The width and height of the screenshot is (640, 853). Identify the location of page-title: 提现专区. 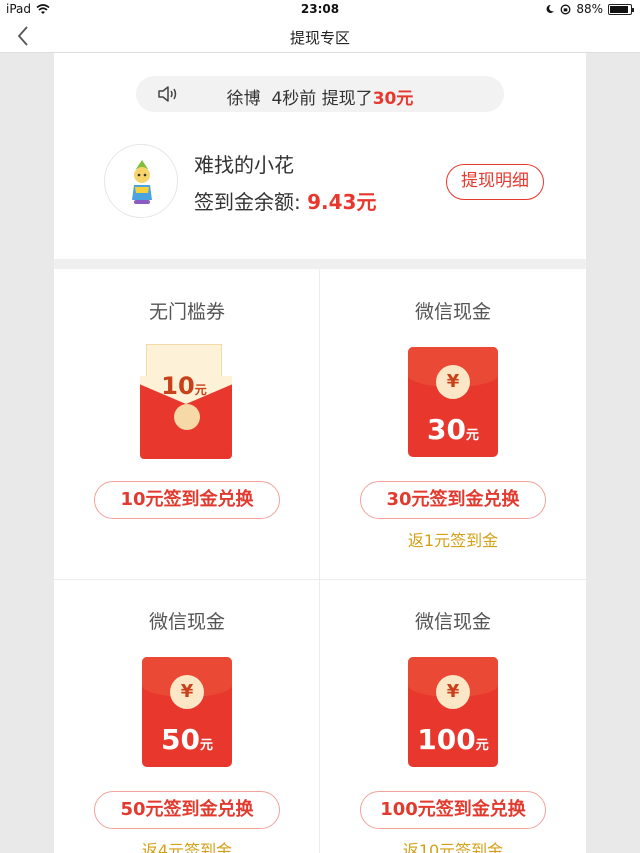
(319, 38).